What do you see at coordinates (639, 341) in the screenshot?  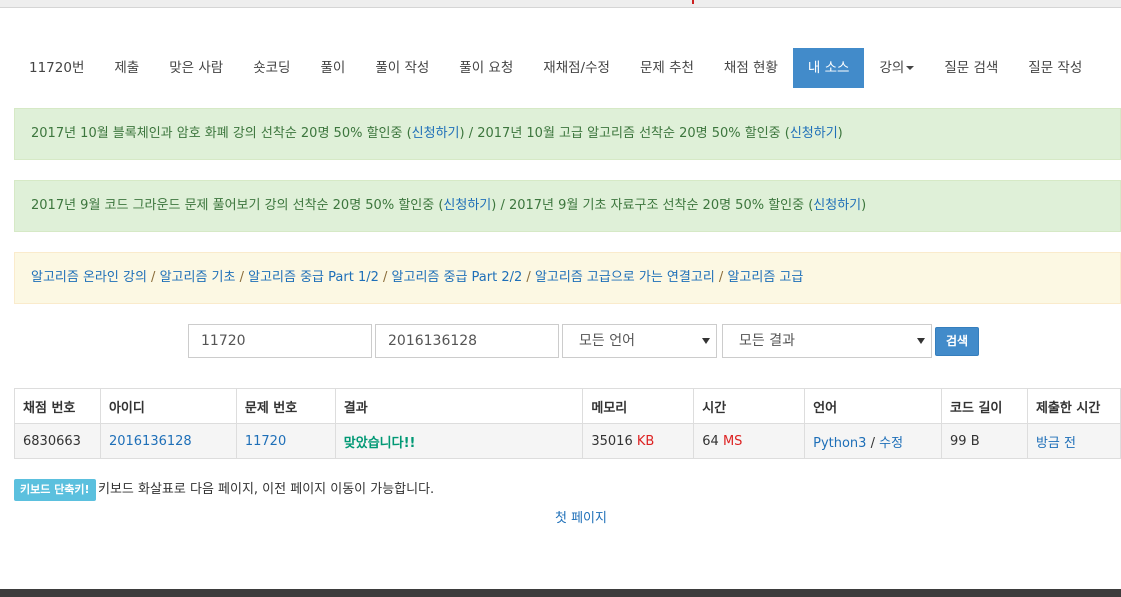 I see `language-select: 모든 언어` at bounding box center [639, 341].